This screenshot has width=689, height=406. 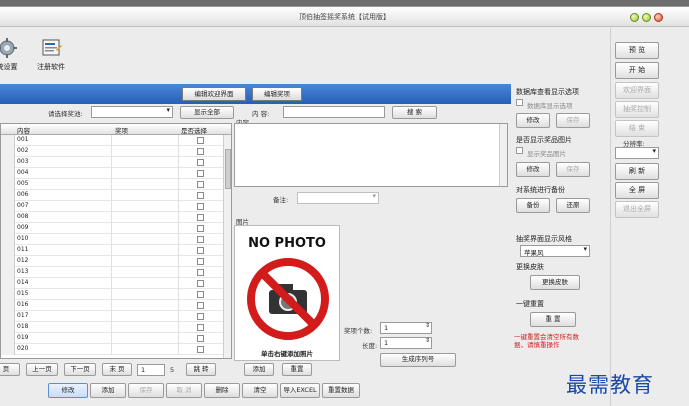 What do you see at coordinates (10, 55) in the screenshot?
I see `toolbar-settings: 统设置` at bounding box center [10, 55].